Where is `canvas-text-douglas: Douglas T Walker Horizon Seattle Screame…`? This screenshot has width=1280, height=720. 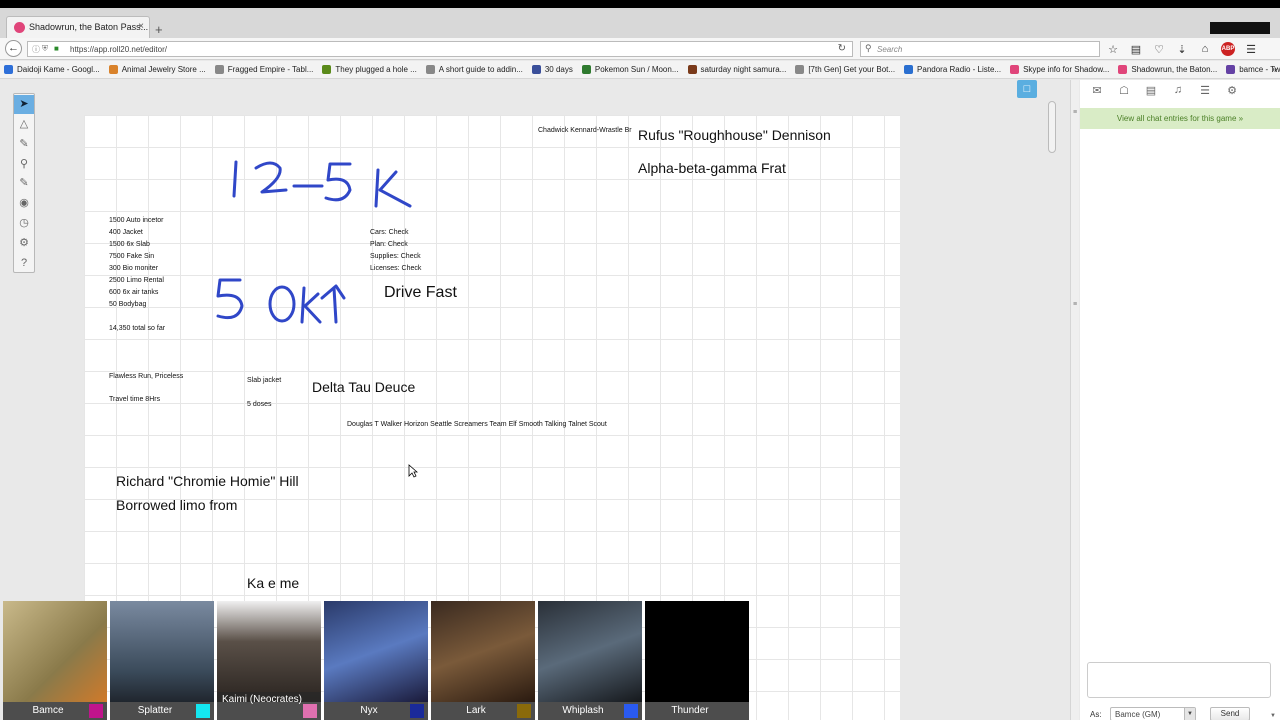
canvas-text-douglas: Douglas T Walker Horizon Seattle Screame… is located at coordinates (477, 424).